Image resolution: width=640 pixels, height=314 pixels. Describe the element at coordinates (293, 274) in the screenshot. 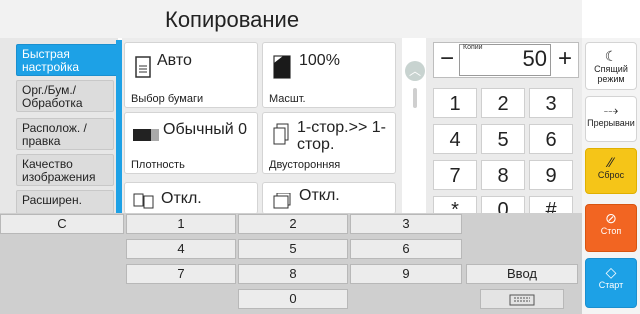

I see `kb-key-8: 8` at that location.